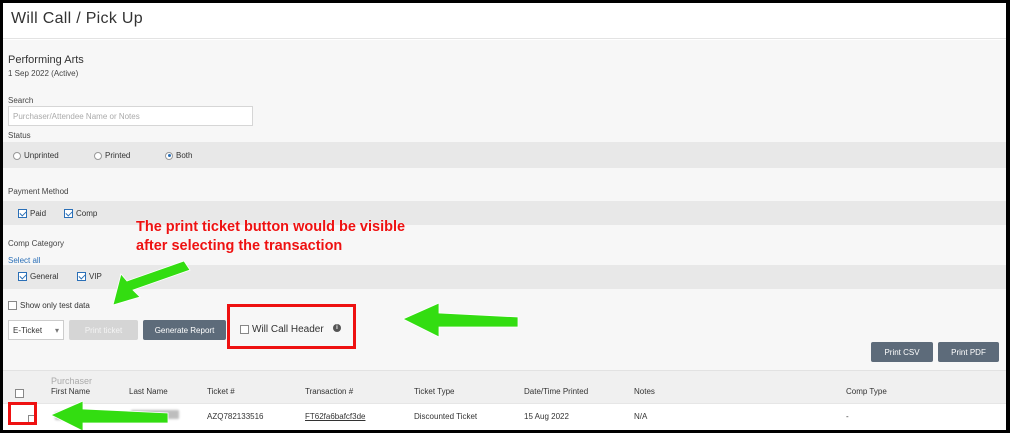 The image size is (1010, 433). What do you see at coordinates (151, 283) in the screenshot?
I see `arrow-to-print-ticket` at bounding box center [151, 283].